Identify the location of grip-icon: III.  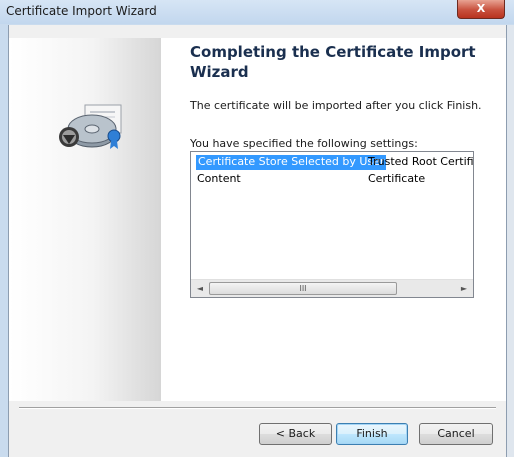
(303, 288).